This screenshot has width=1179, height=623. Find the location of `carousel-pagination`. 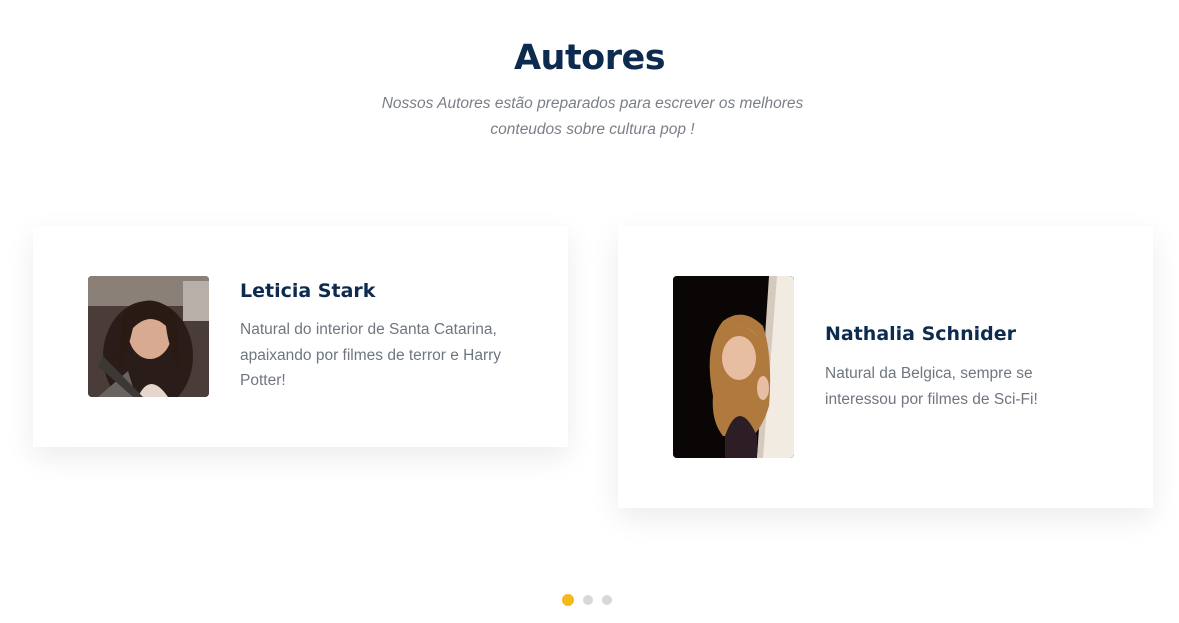

carousel-pagination is located at coordinates (587, 600).